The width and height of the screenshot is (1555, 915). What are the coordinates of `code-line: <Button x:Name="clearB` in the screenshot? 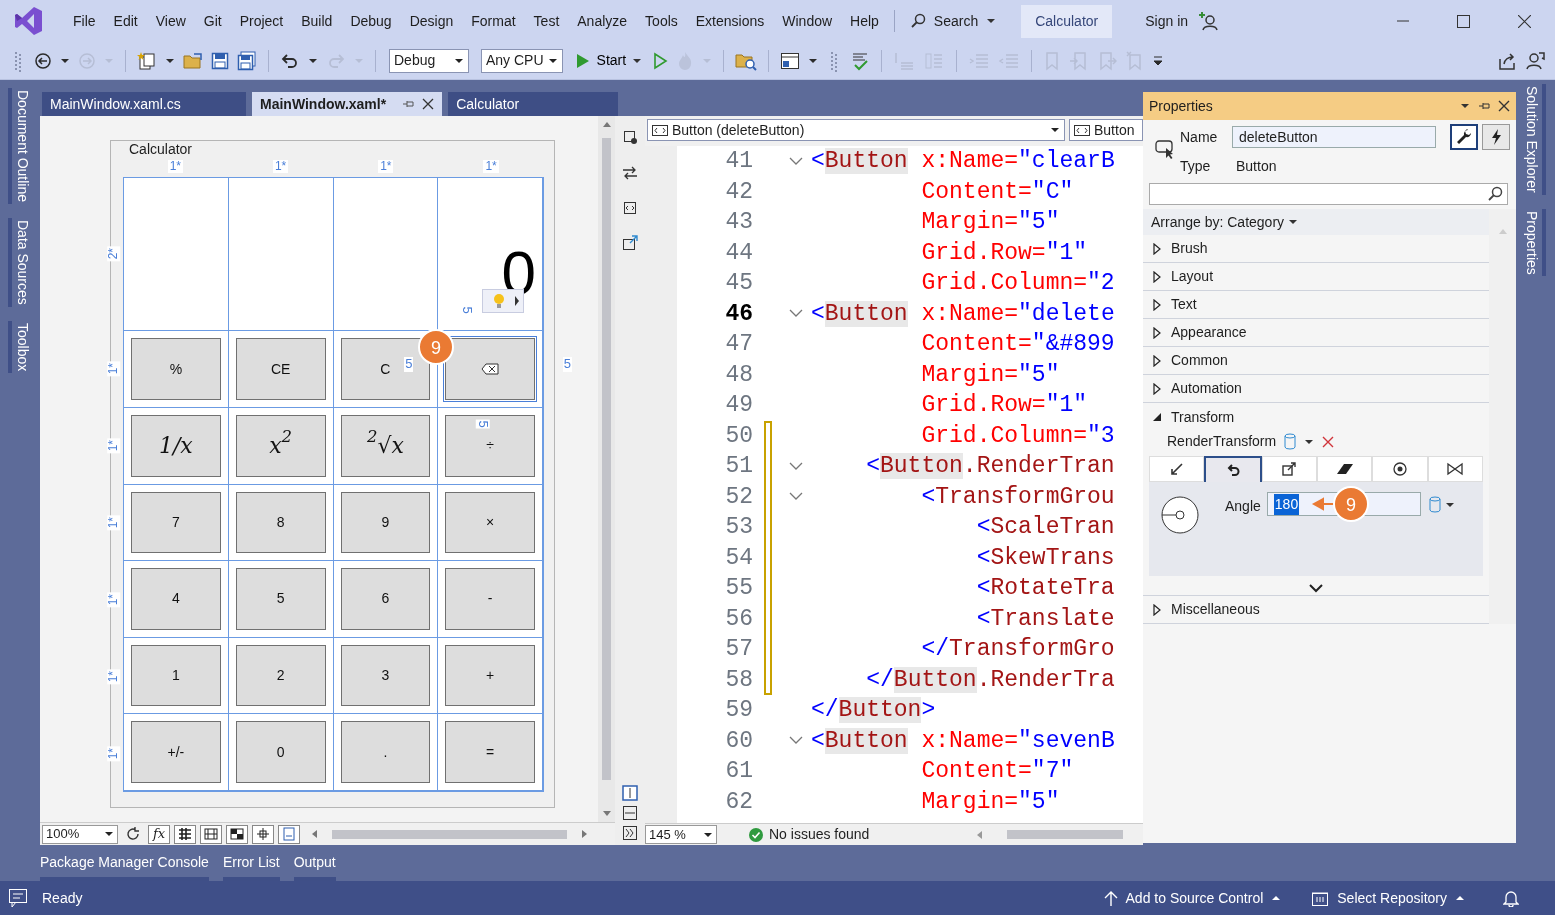 It's located at (963, 161).